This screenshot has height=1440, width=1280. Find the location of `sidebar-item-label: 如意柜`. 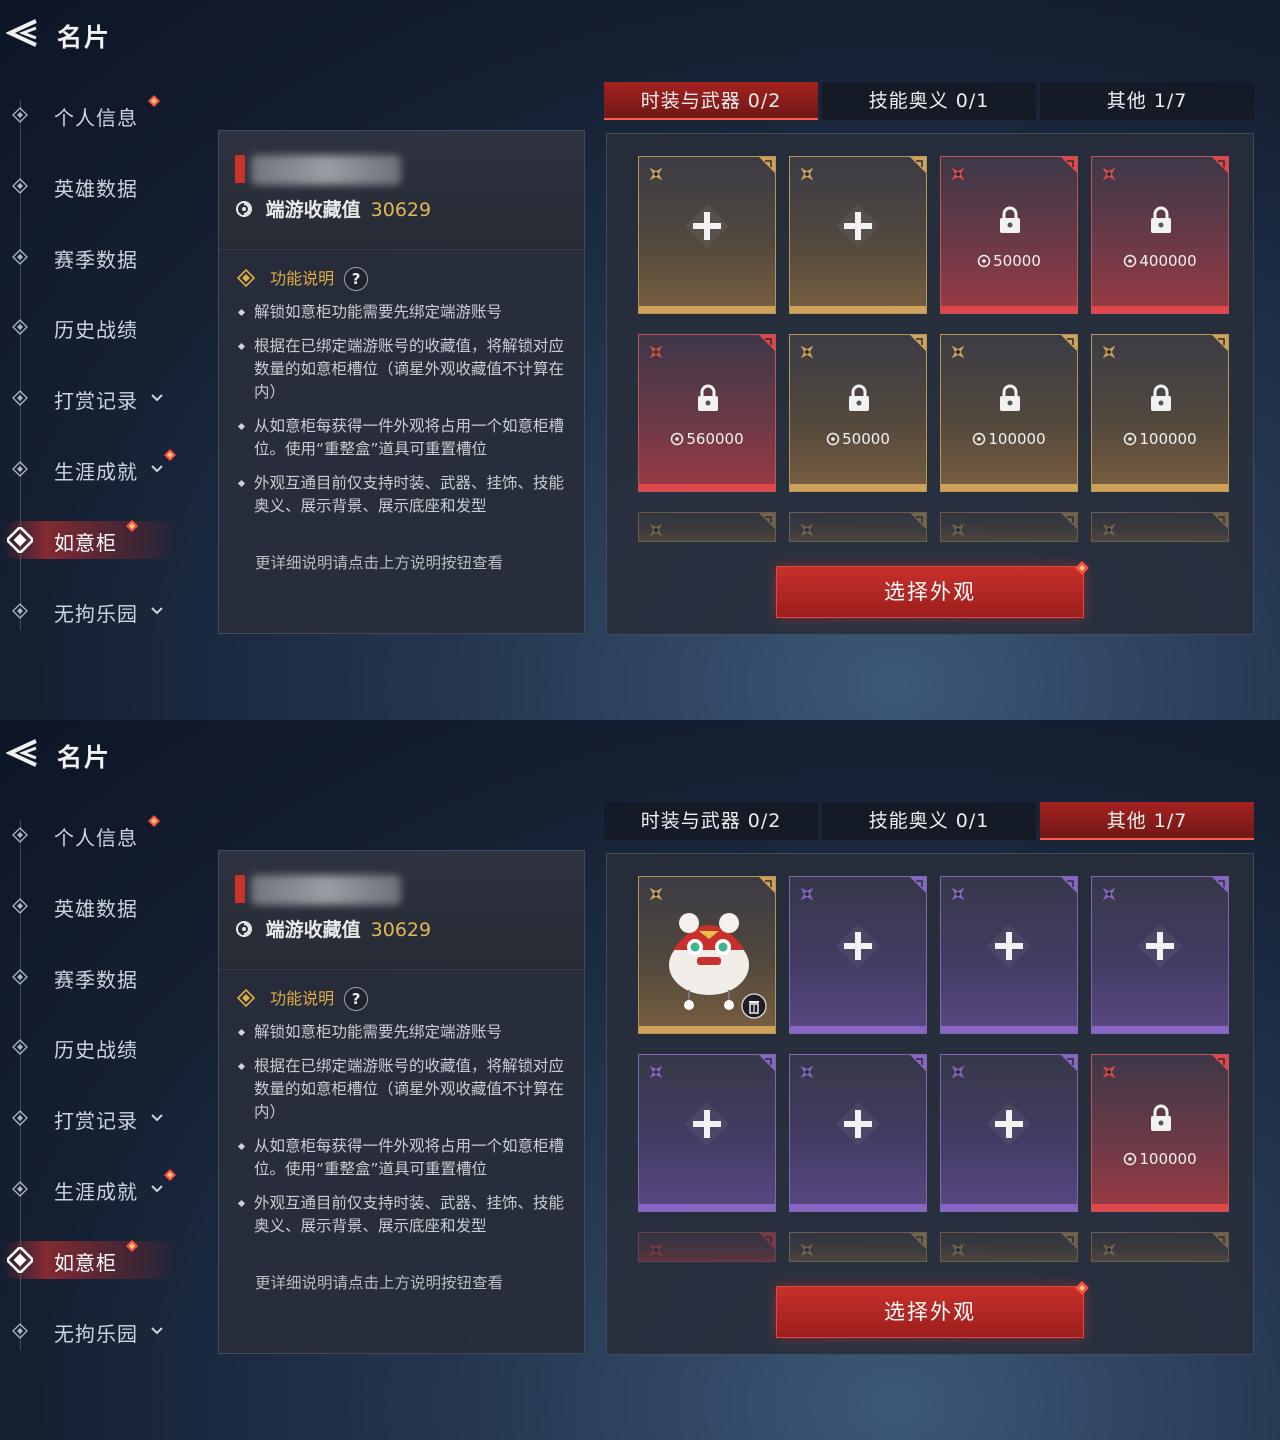

sidebar-item-label: 如意柜 is located at coordinates (85, 542).